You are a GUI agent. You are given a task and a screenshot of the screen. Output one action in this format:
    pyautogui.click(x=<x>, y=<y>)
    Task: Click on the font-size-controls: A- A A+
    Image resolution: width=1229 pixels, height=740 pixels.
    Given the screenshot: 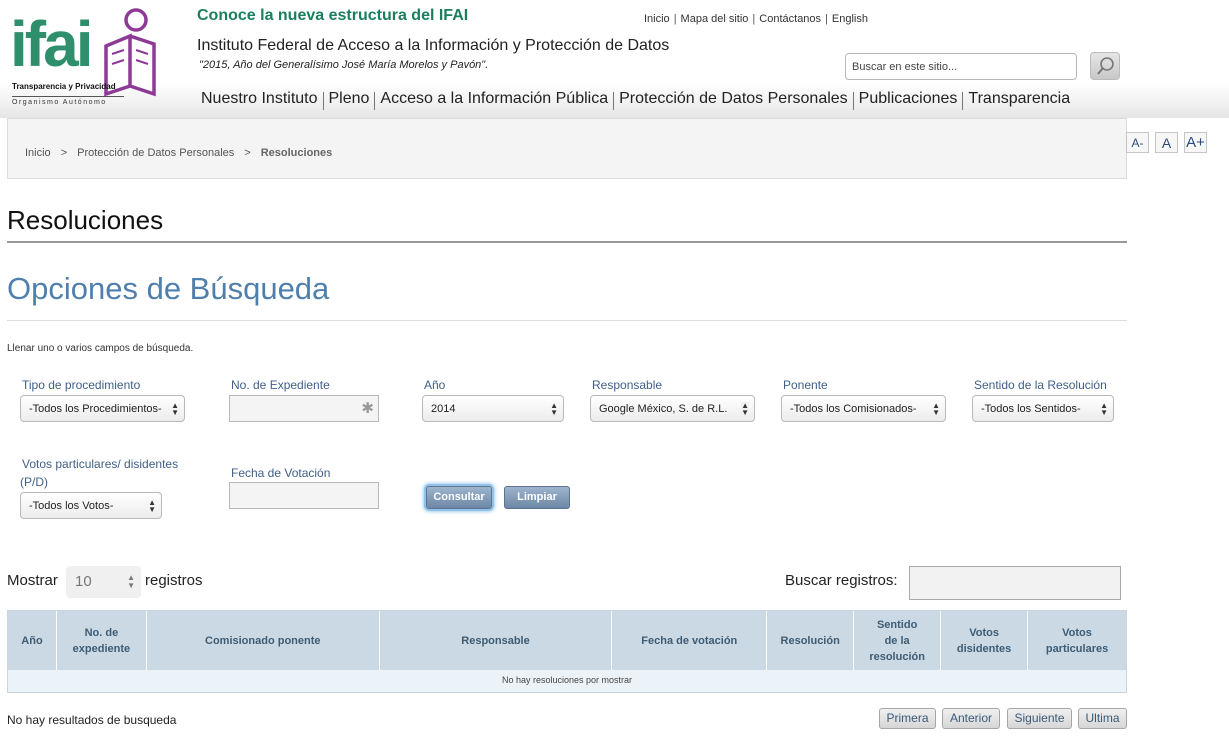 What is the action you would take?
    pyautogui.click(x=1166, y=142)
    